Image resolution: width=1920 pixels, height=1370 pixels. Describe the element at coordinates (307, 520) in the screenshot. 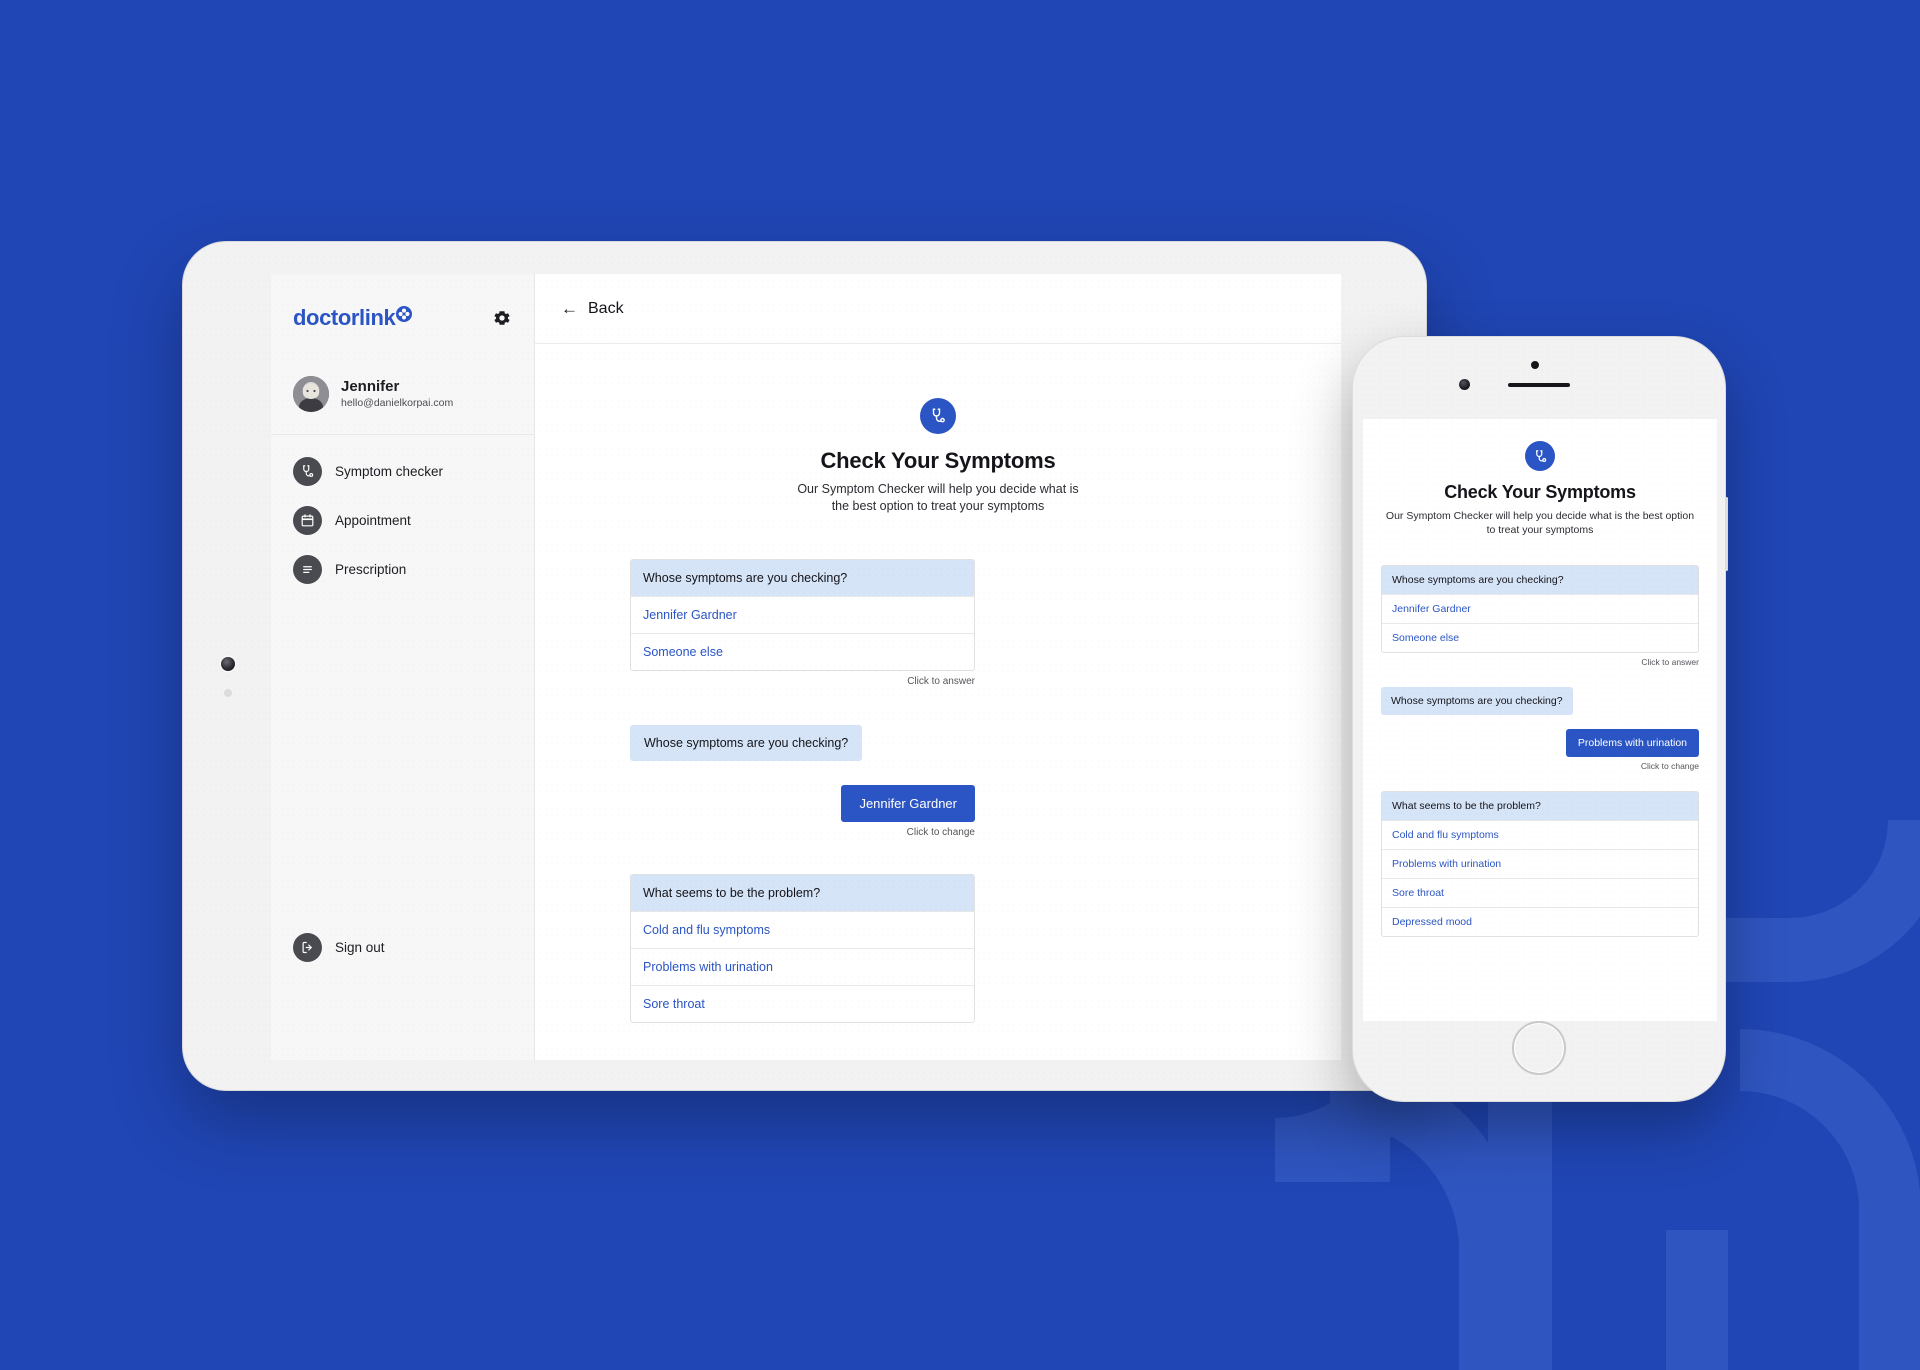

I see `calendar-icon` at that location.